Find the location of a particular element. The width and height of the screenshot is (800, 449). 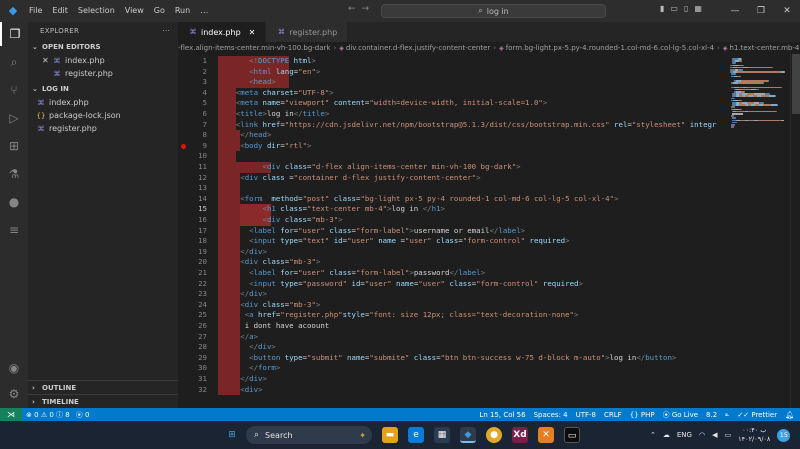

search-view-icon: ⌕ is located at coordinates (14, 62).